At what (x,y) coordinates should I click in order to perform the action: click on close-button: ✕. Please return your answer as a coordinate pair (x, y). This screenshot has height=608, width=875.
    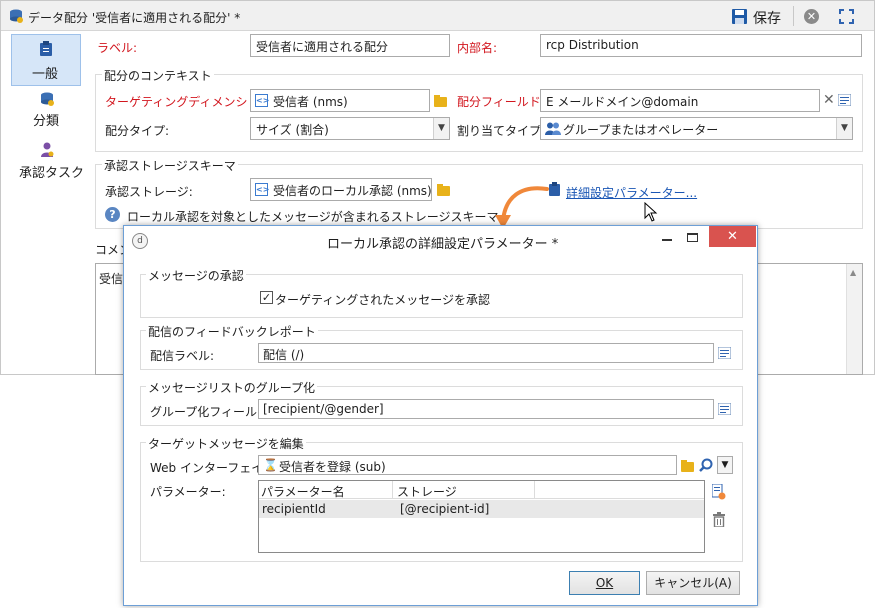
    Looking at the image, I should click on (732, 236).